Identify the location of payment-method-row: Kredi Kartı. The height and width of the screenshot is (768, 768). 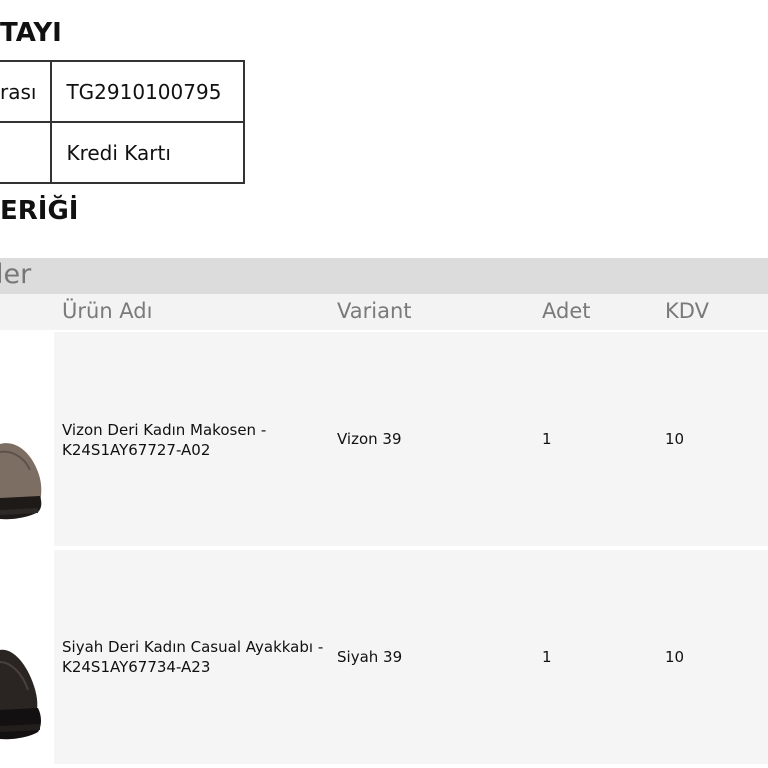
(123, 152).